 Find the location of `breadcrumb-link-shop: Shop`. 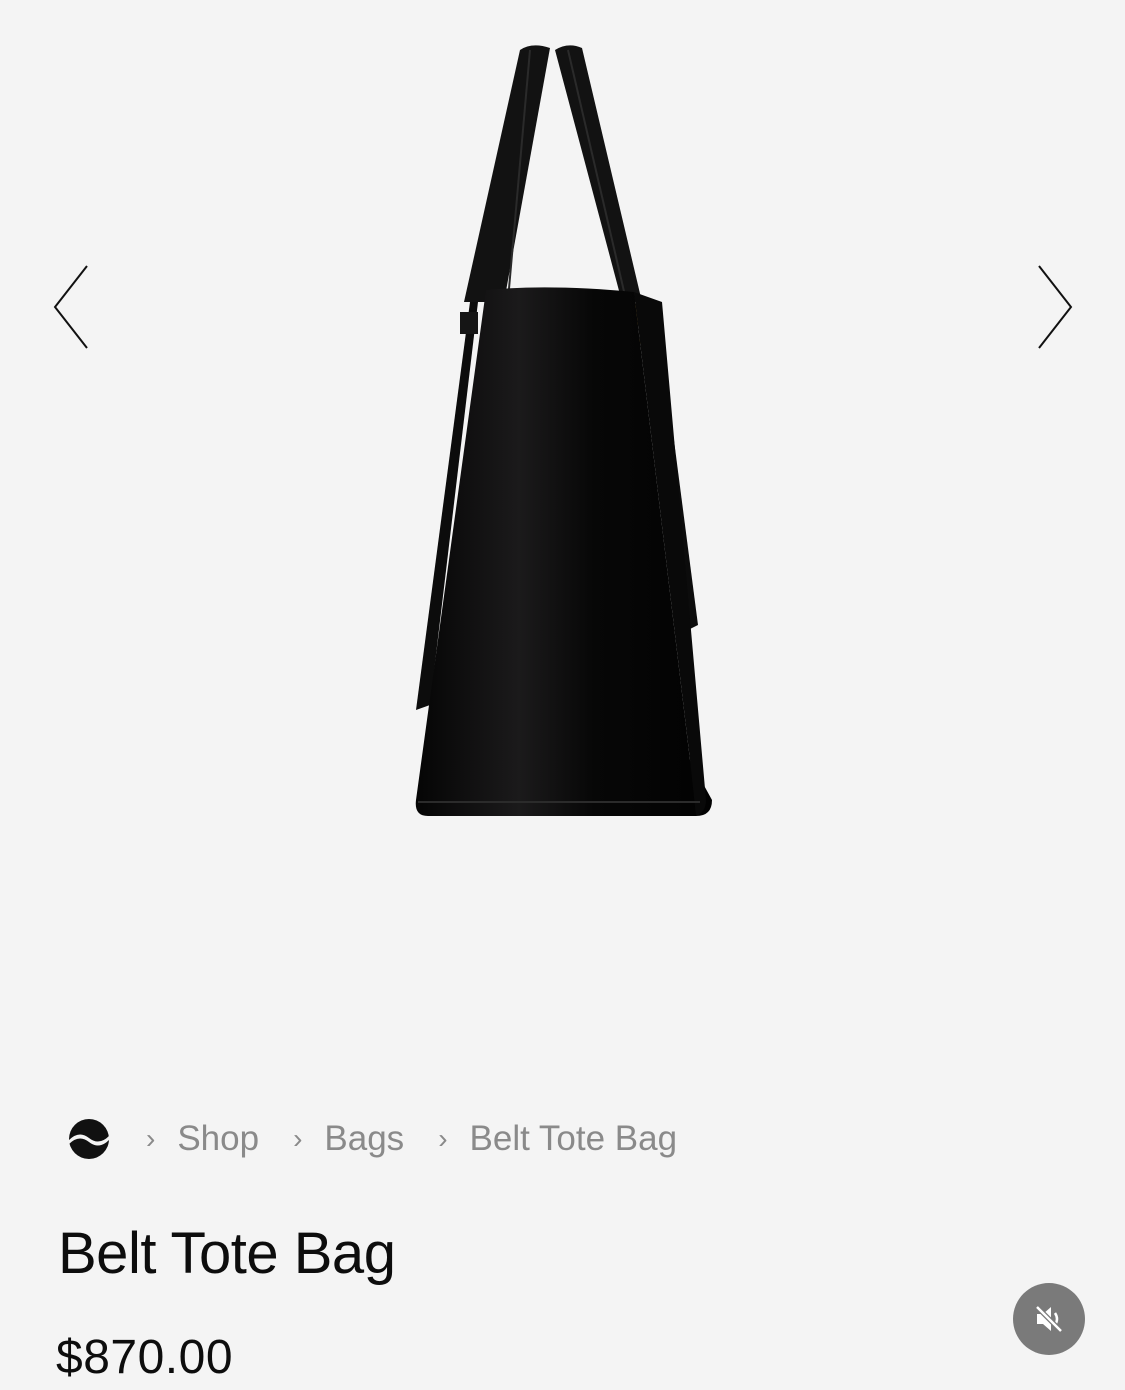

breadcrumb-link-shop: Shop is located at coordinates (218, 1139).